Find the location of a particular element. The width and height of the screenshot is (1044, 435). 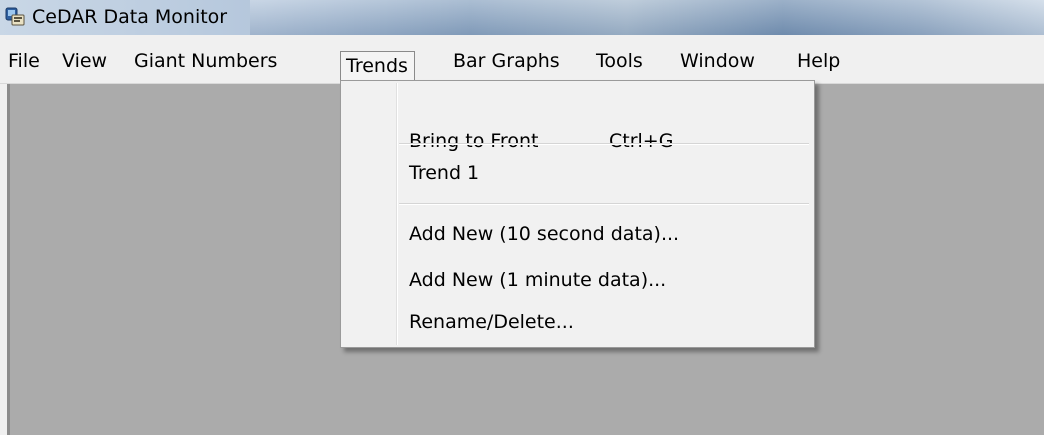

title-bar: CeDAR Data Monitor is located at coordinates (522, 17).